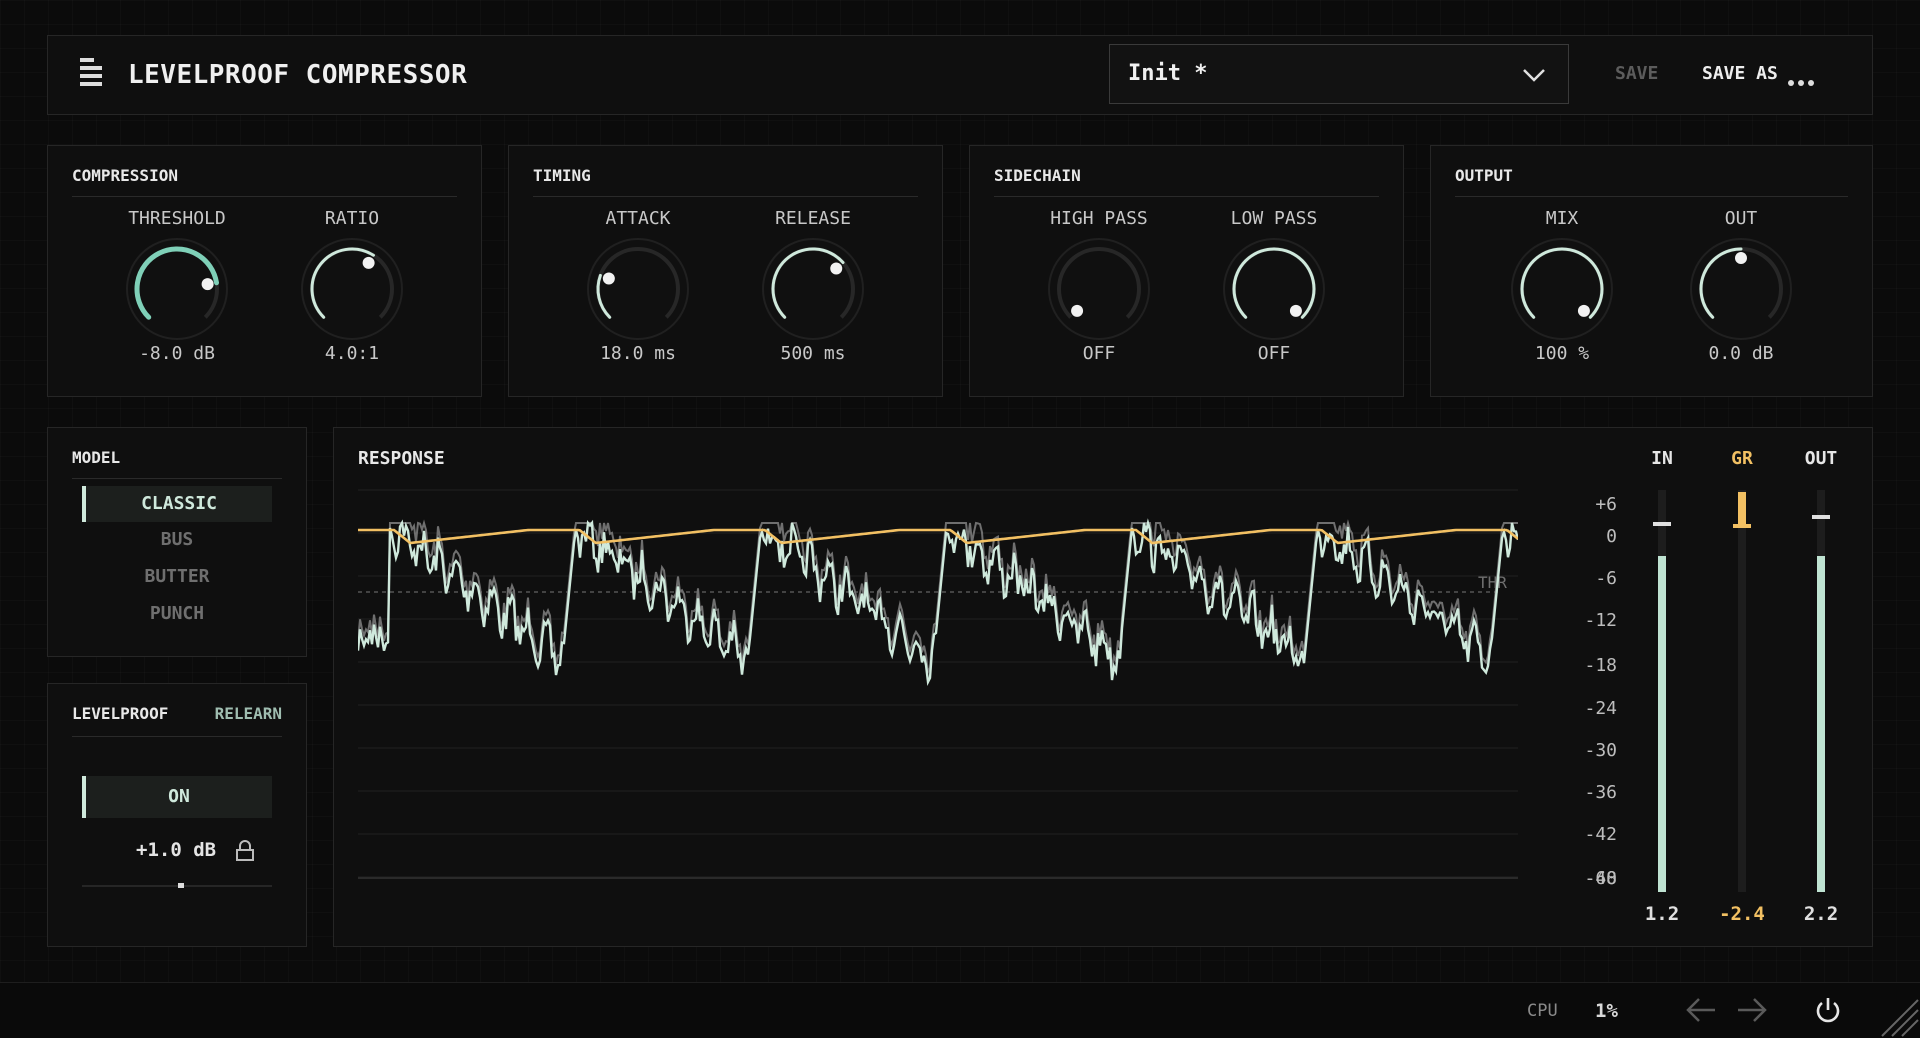 The width and height of the screenshot is (1920, 1038). What do you see at coordinates (248, 713) in the screenshot?
I see `relearn-button: RELEARN` at bounding box center [248, 713].